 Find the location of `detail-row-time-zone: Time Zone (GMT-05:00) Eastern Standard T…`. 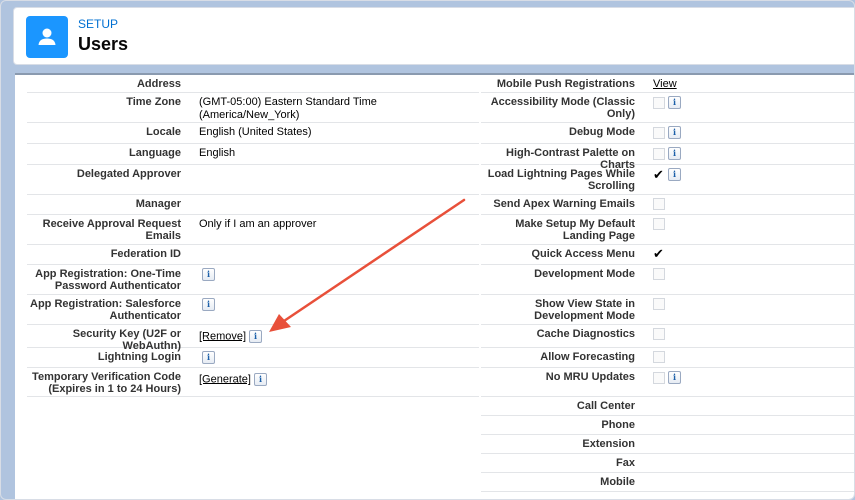

detail-row-time-zone: Time Zone (GMT-05:00) Eastern Standard T… is located at coordinates (253, 108).